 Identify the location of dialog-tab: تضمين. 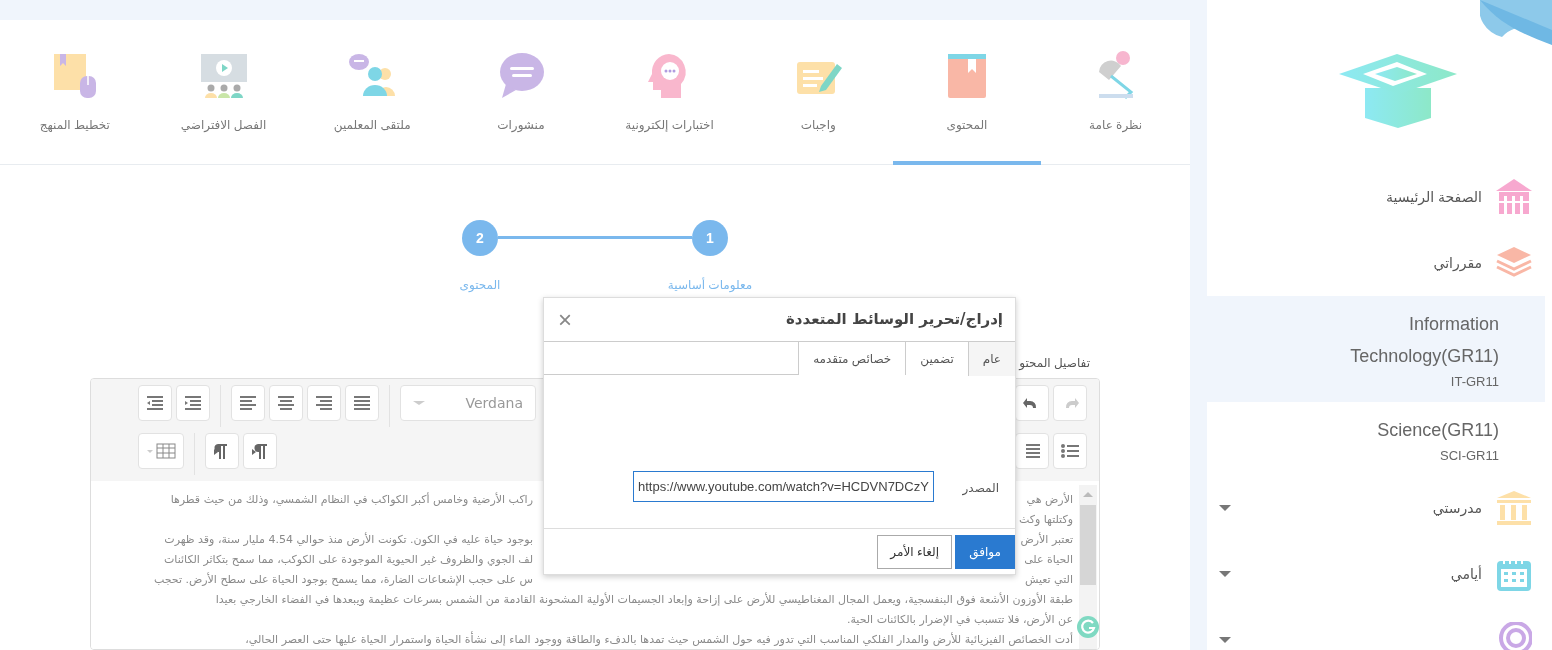
(936, 358).